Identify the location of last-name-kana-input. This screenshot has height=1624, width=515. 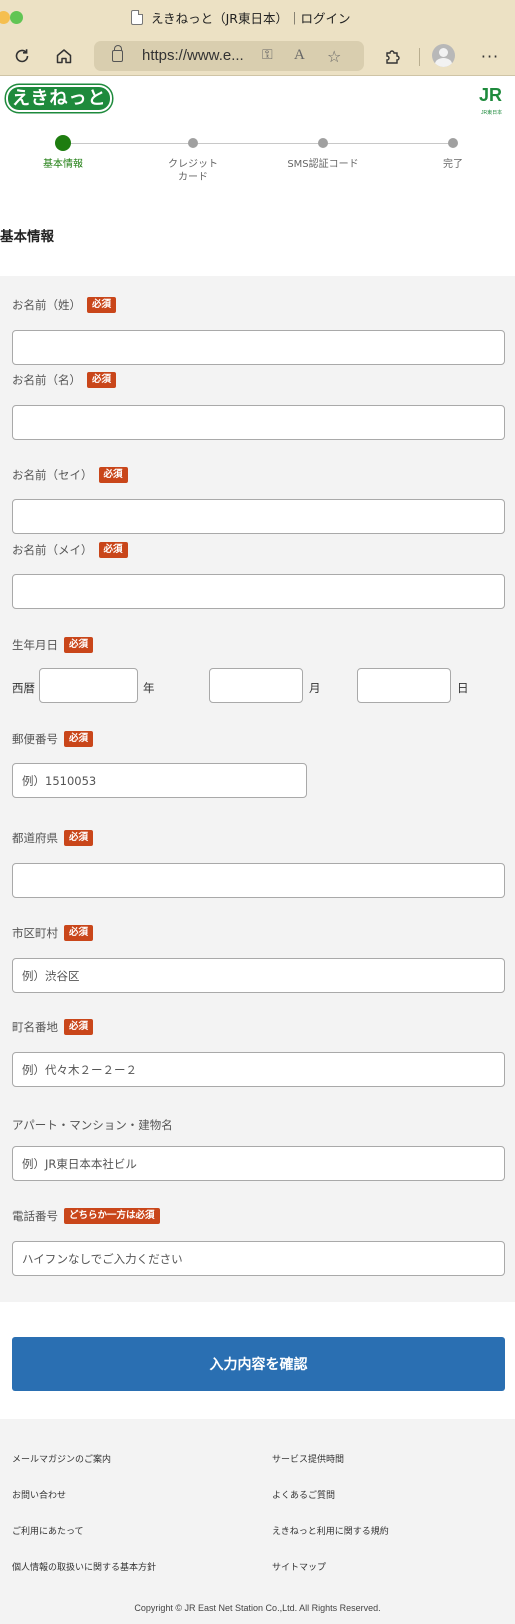
(258, 516).